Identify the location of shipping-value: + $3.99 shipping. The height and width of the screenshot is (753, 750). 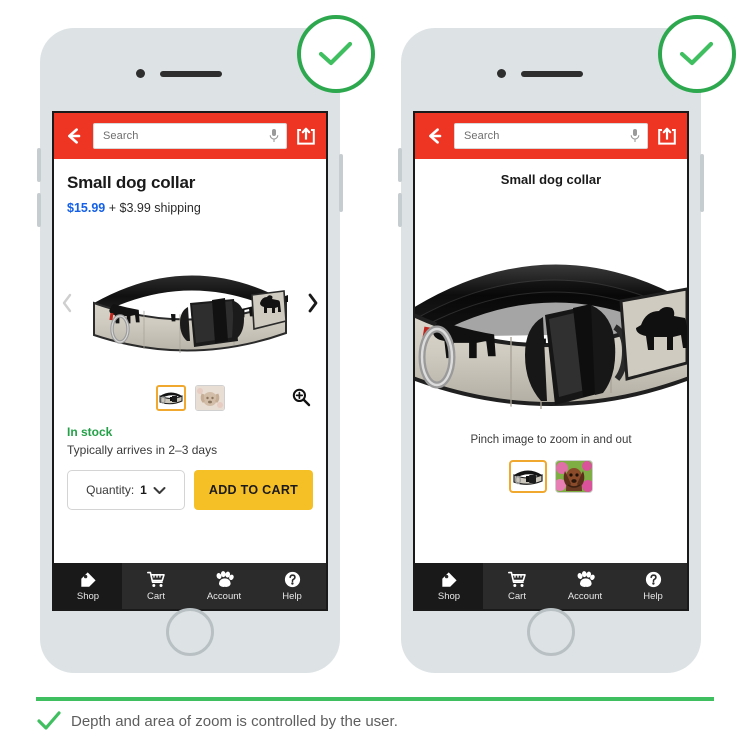
(154, 208).